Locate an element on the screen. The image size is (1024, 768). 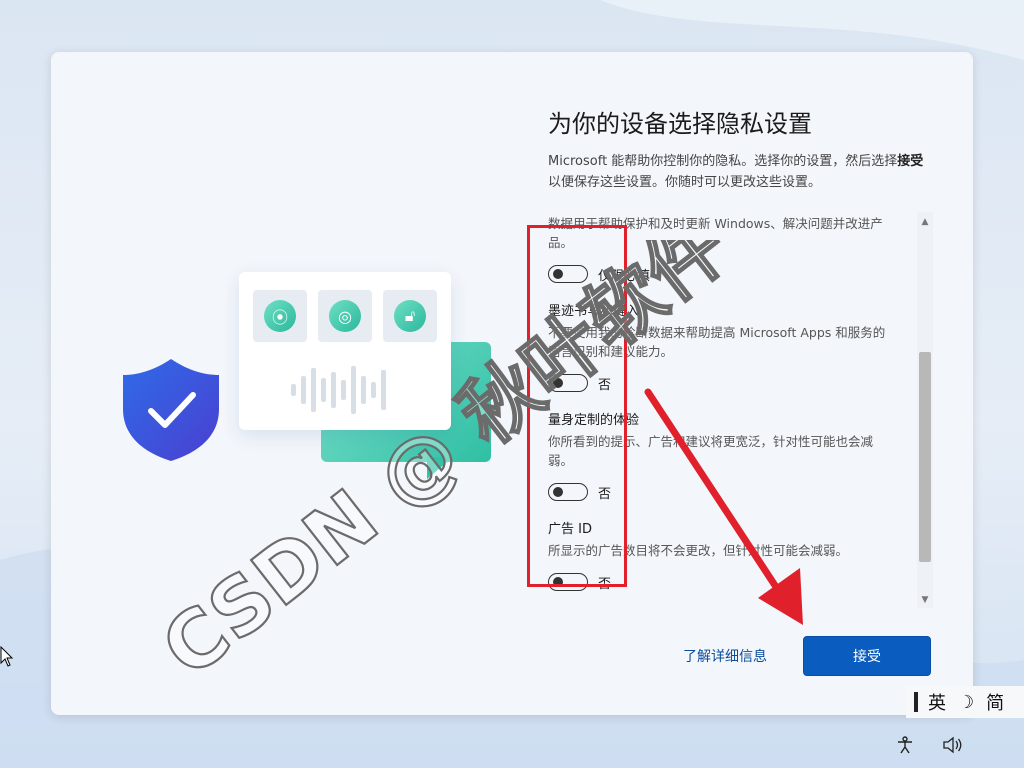
setting-description: 你所看到的提示、广告和建议将更宽泛，针对性可能也会减弱。 is located at coordinates (711, 451).